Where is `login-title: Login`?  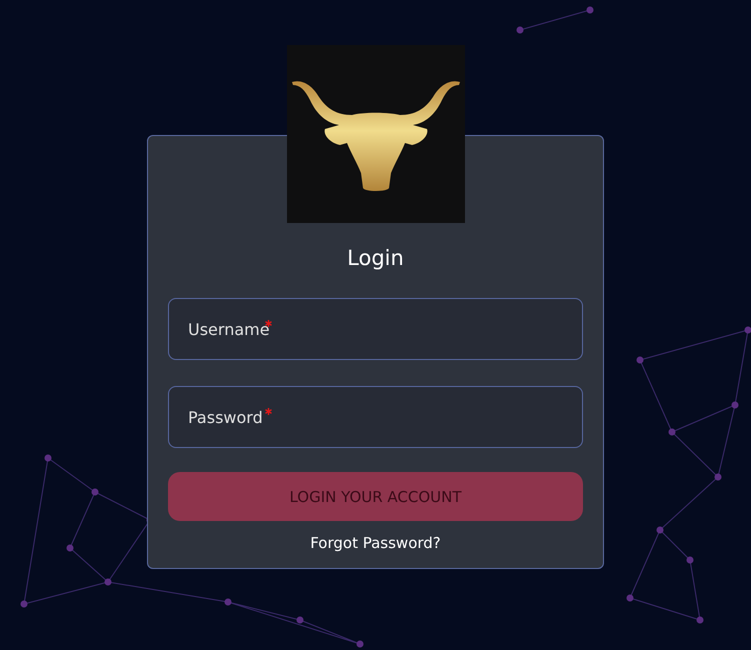
login-title: Login is located at coordinates (375, 258).